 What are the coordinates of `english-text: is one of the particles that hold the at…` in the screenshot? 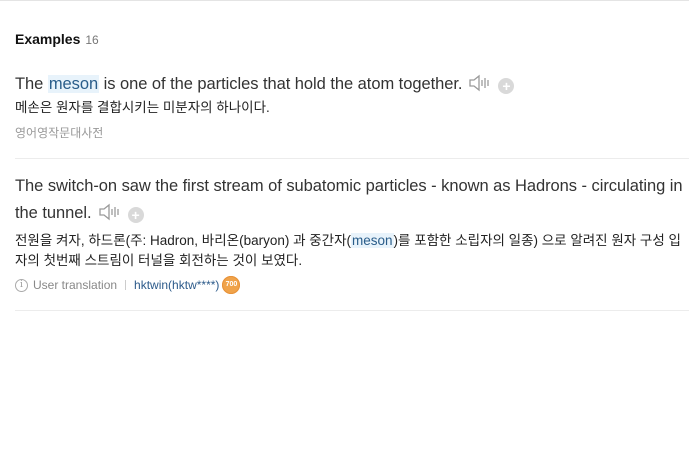 It's located at (281, 84).